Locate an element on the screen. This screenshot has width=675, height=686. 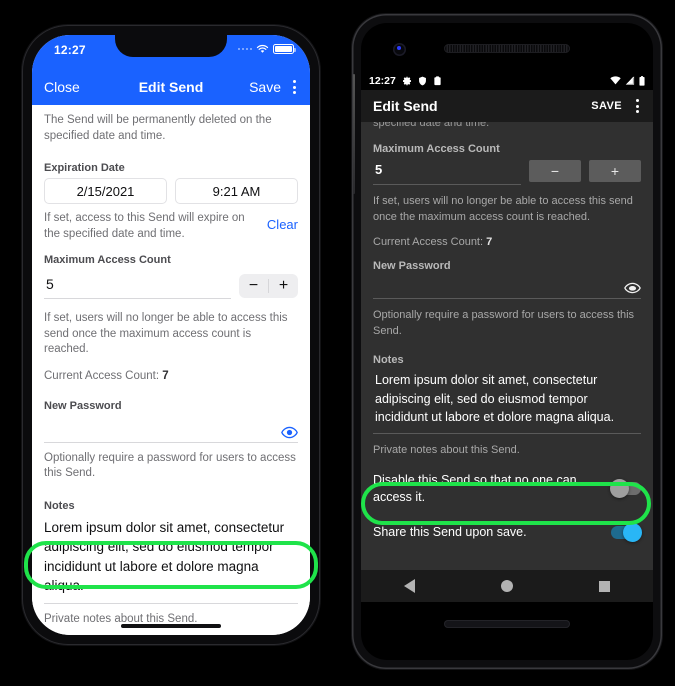
android-navigation-bar is located at coordinates (507, 586).